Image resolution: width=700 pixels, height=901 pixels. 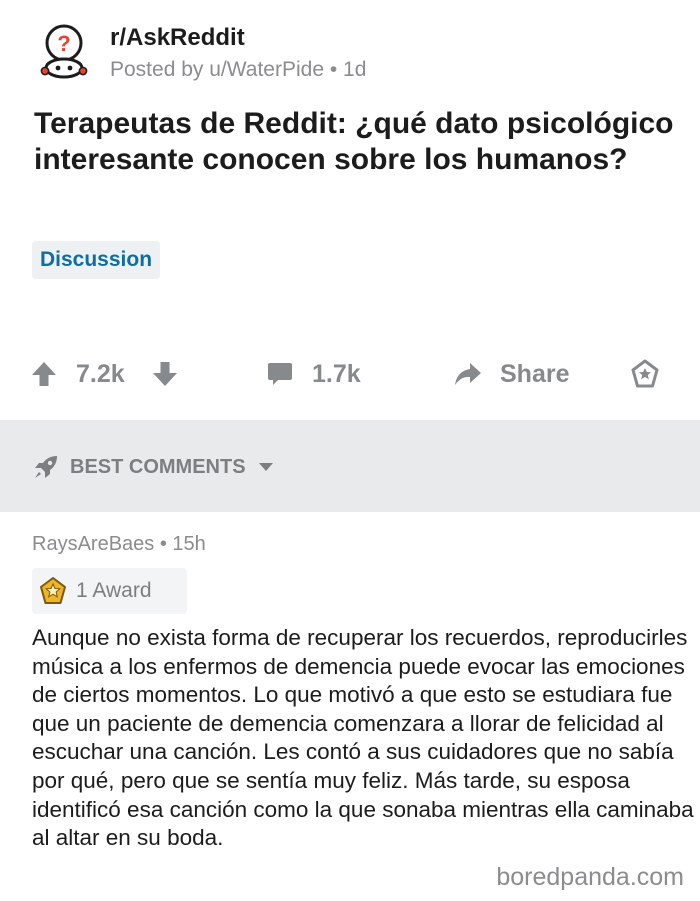 What do you see at coordinates (96, 260) in the screenshot?
I see `post-flair: Discussion` at bounding box center [96, 260].